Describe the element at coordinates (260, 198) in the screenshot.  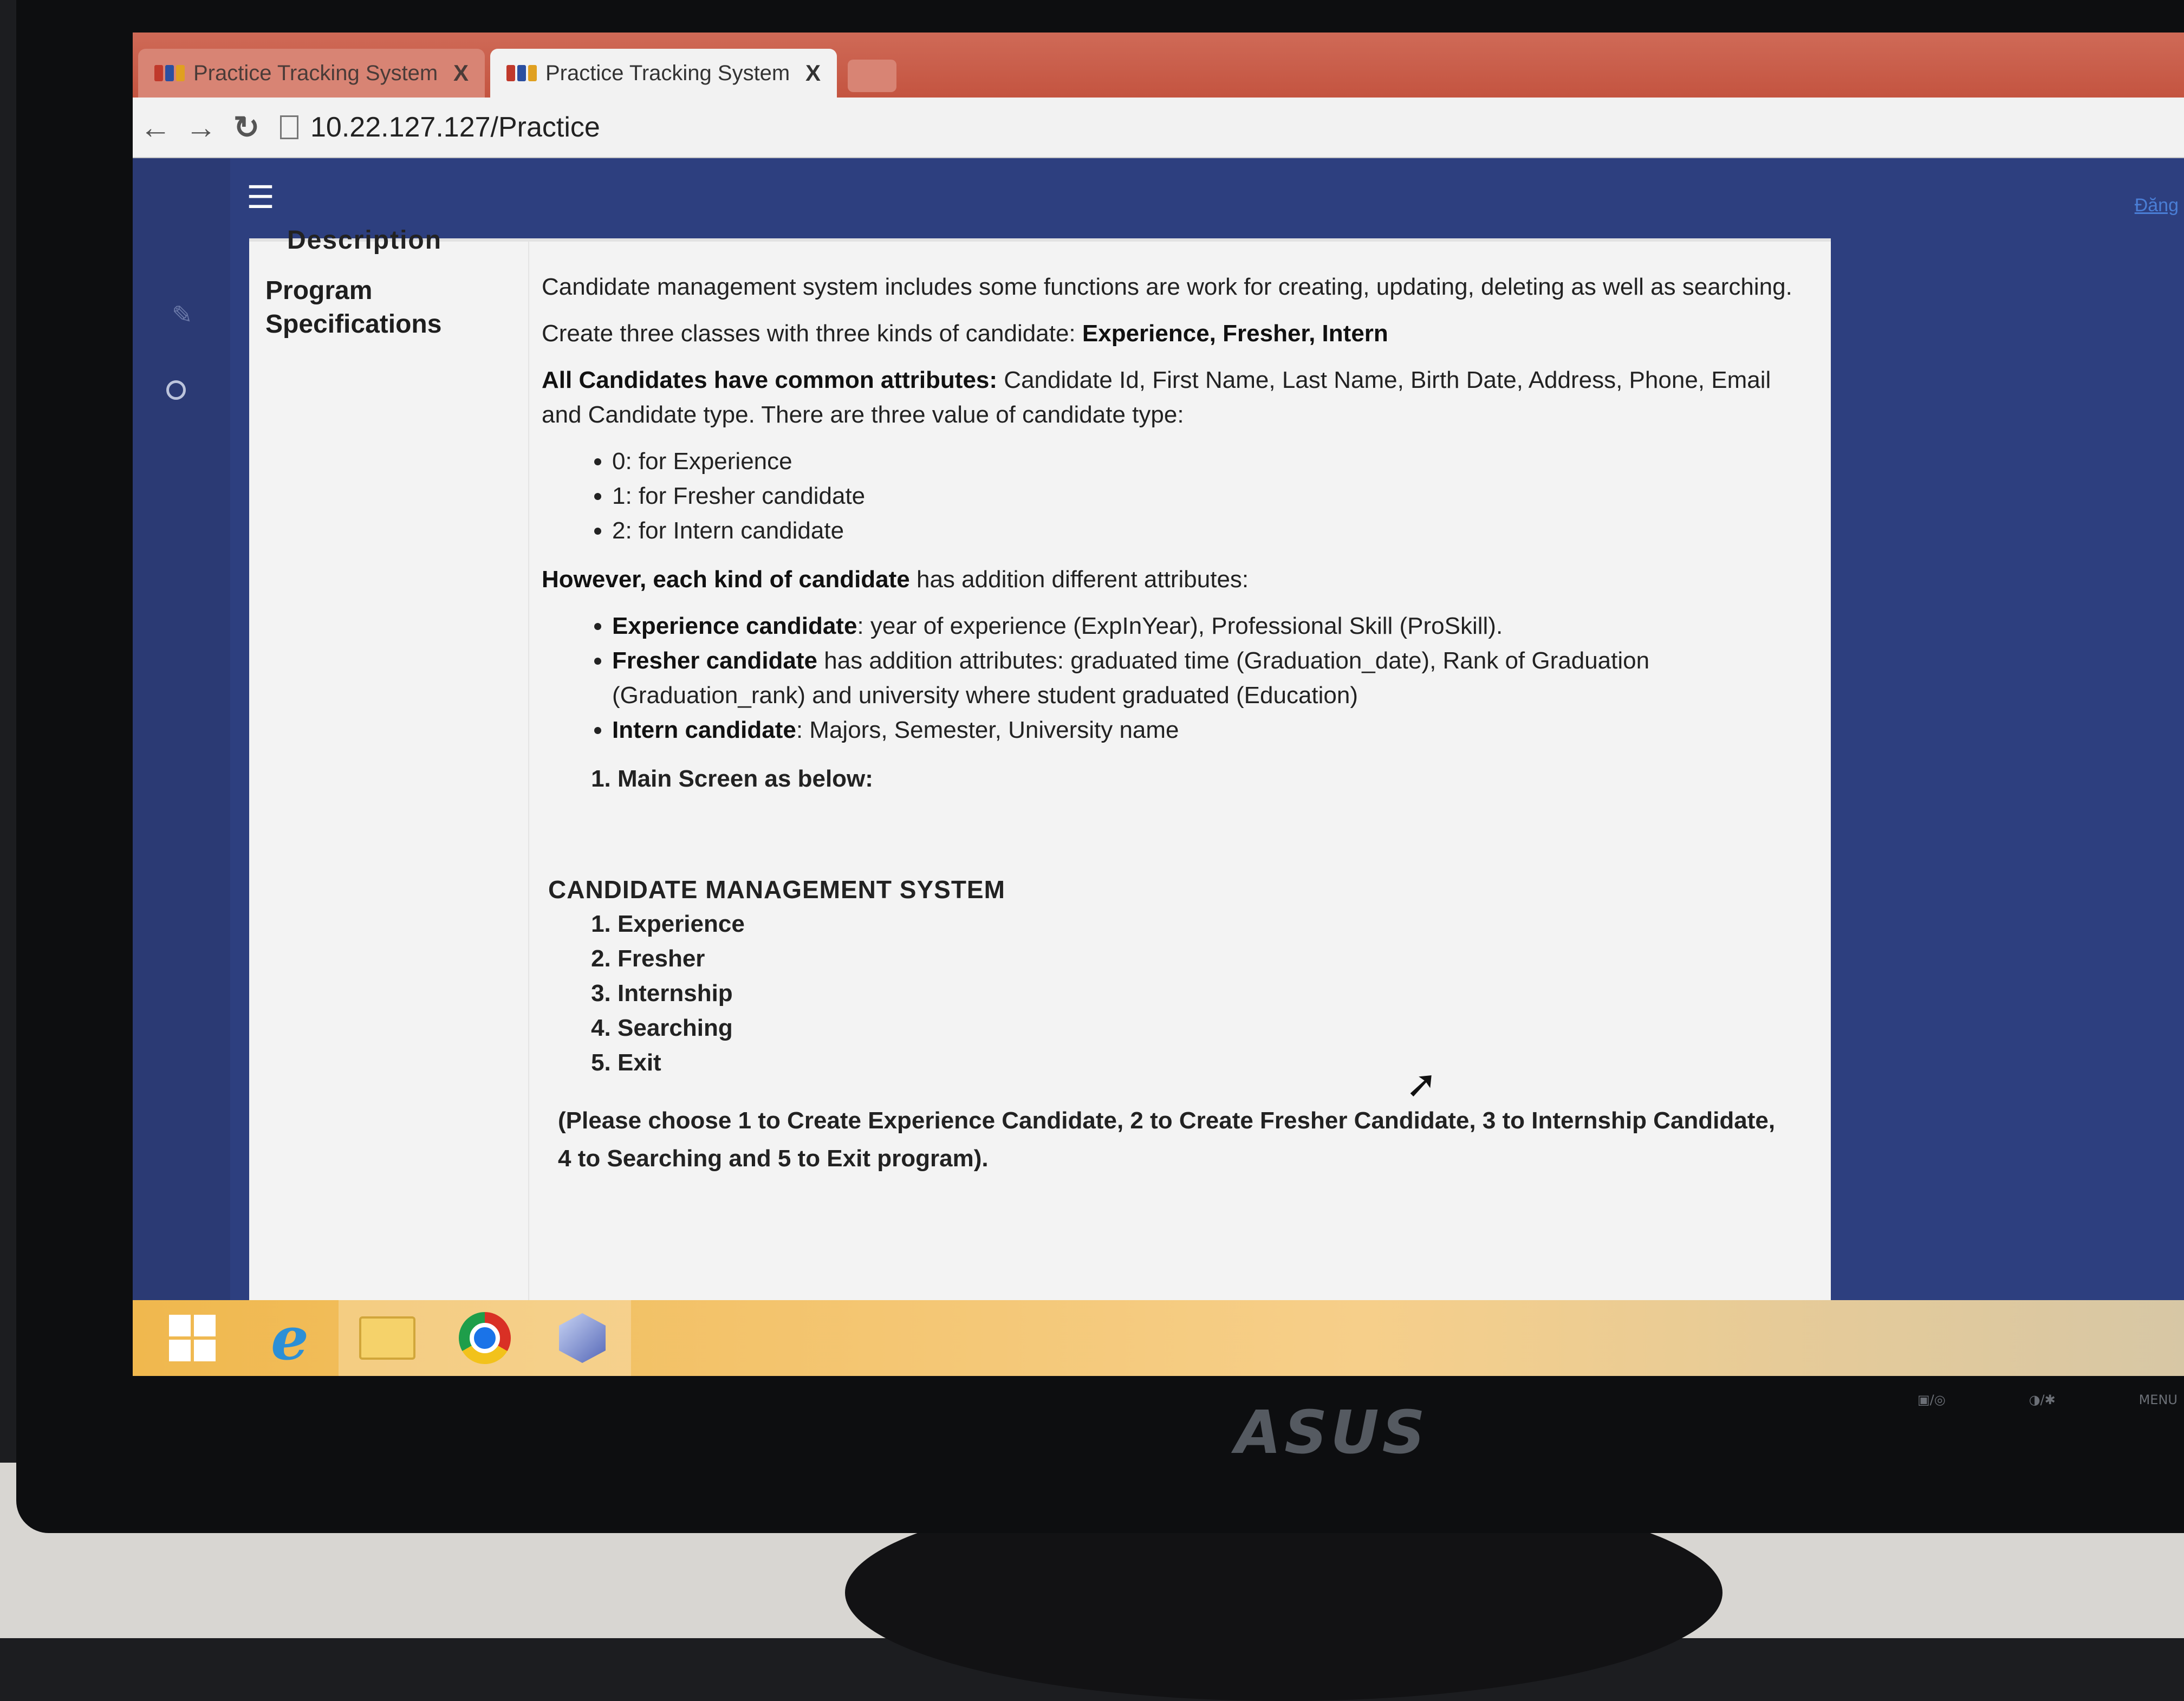
I see `hamburger-menu-icon: ☰` at that location.